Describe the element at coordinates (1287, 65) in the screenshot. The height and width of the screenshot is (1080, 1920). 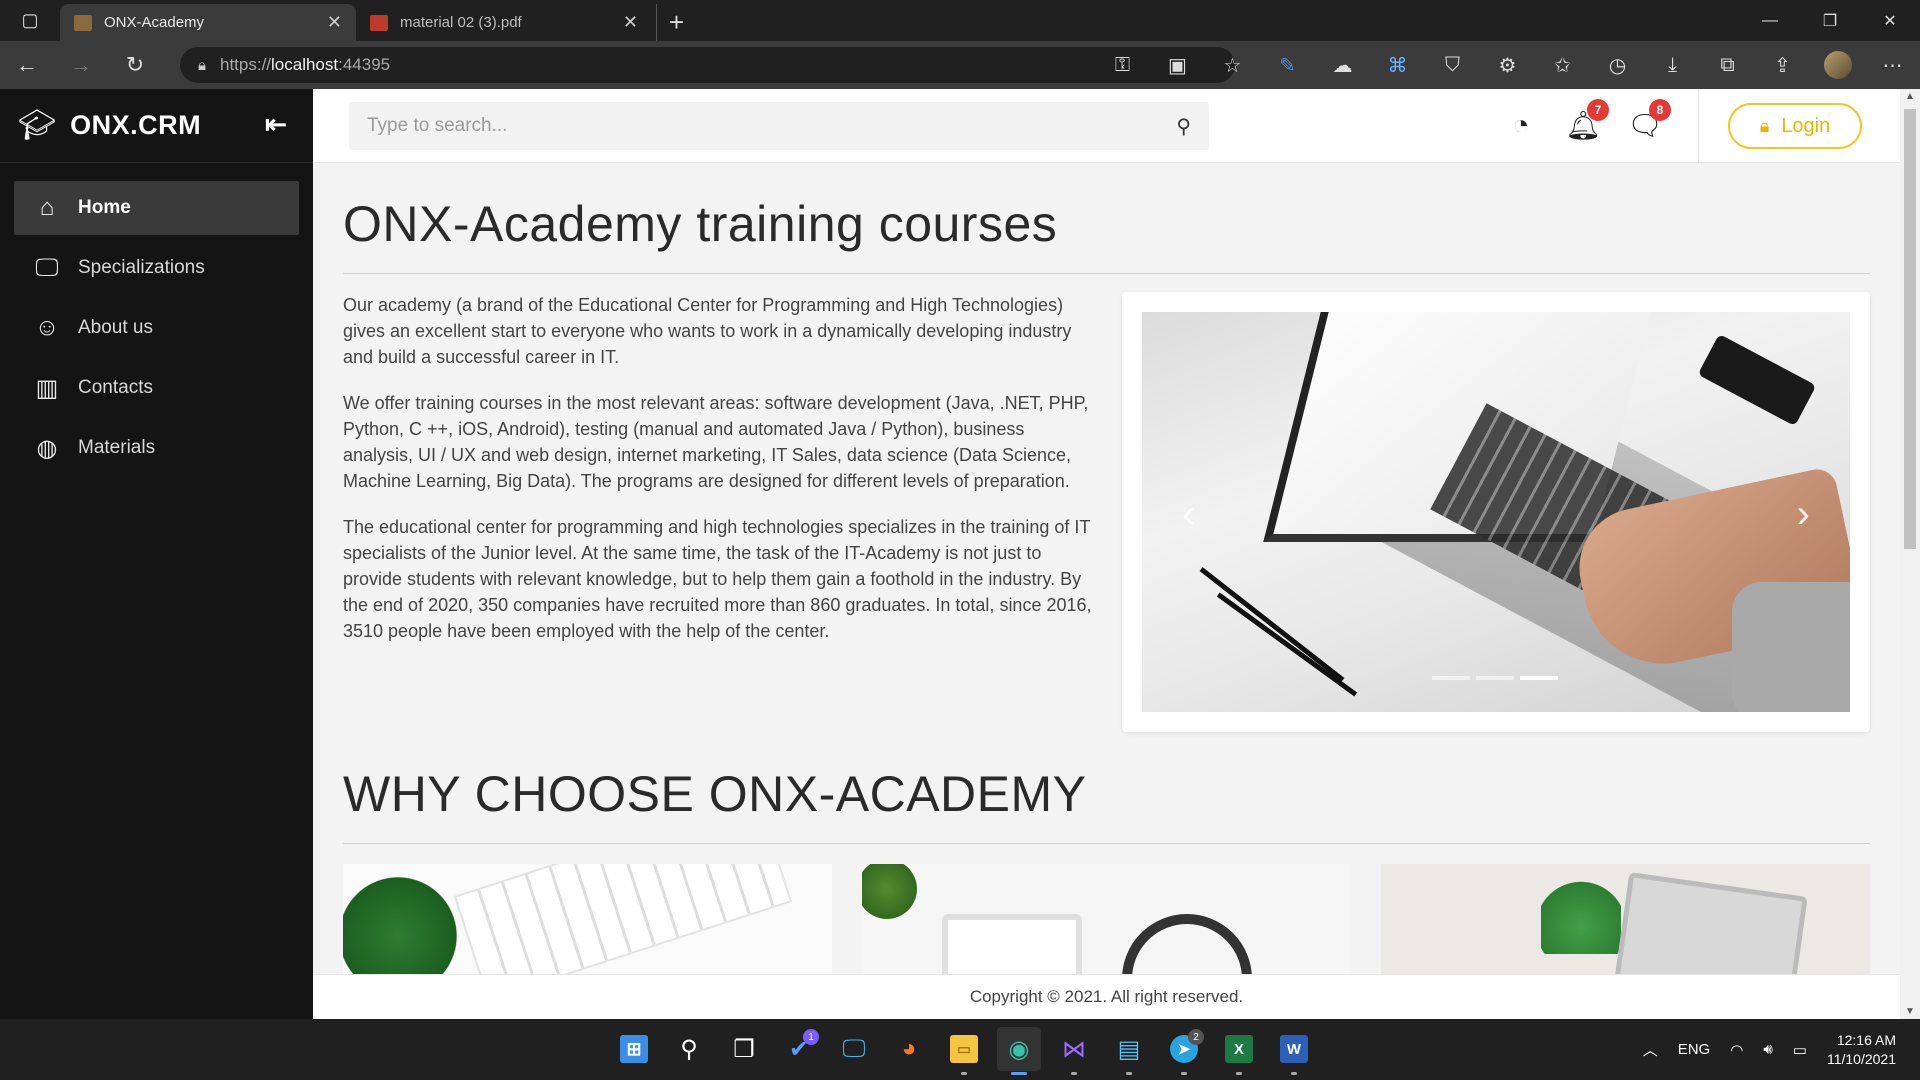
I see `pen-extension-icon: ✎` at that location.